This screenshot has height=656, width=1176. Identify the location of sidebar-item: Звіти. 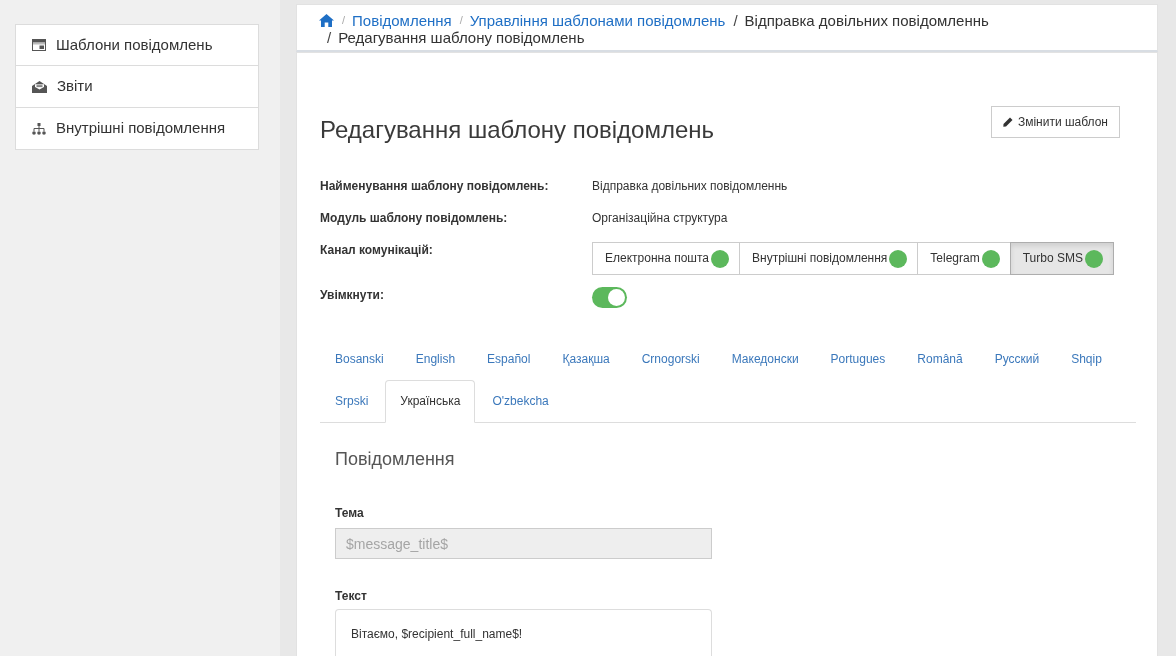
(137, 87).